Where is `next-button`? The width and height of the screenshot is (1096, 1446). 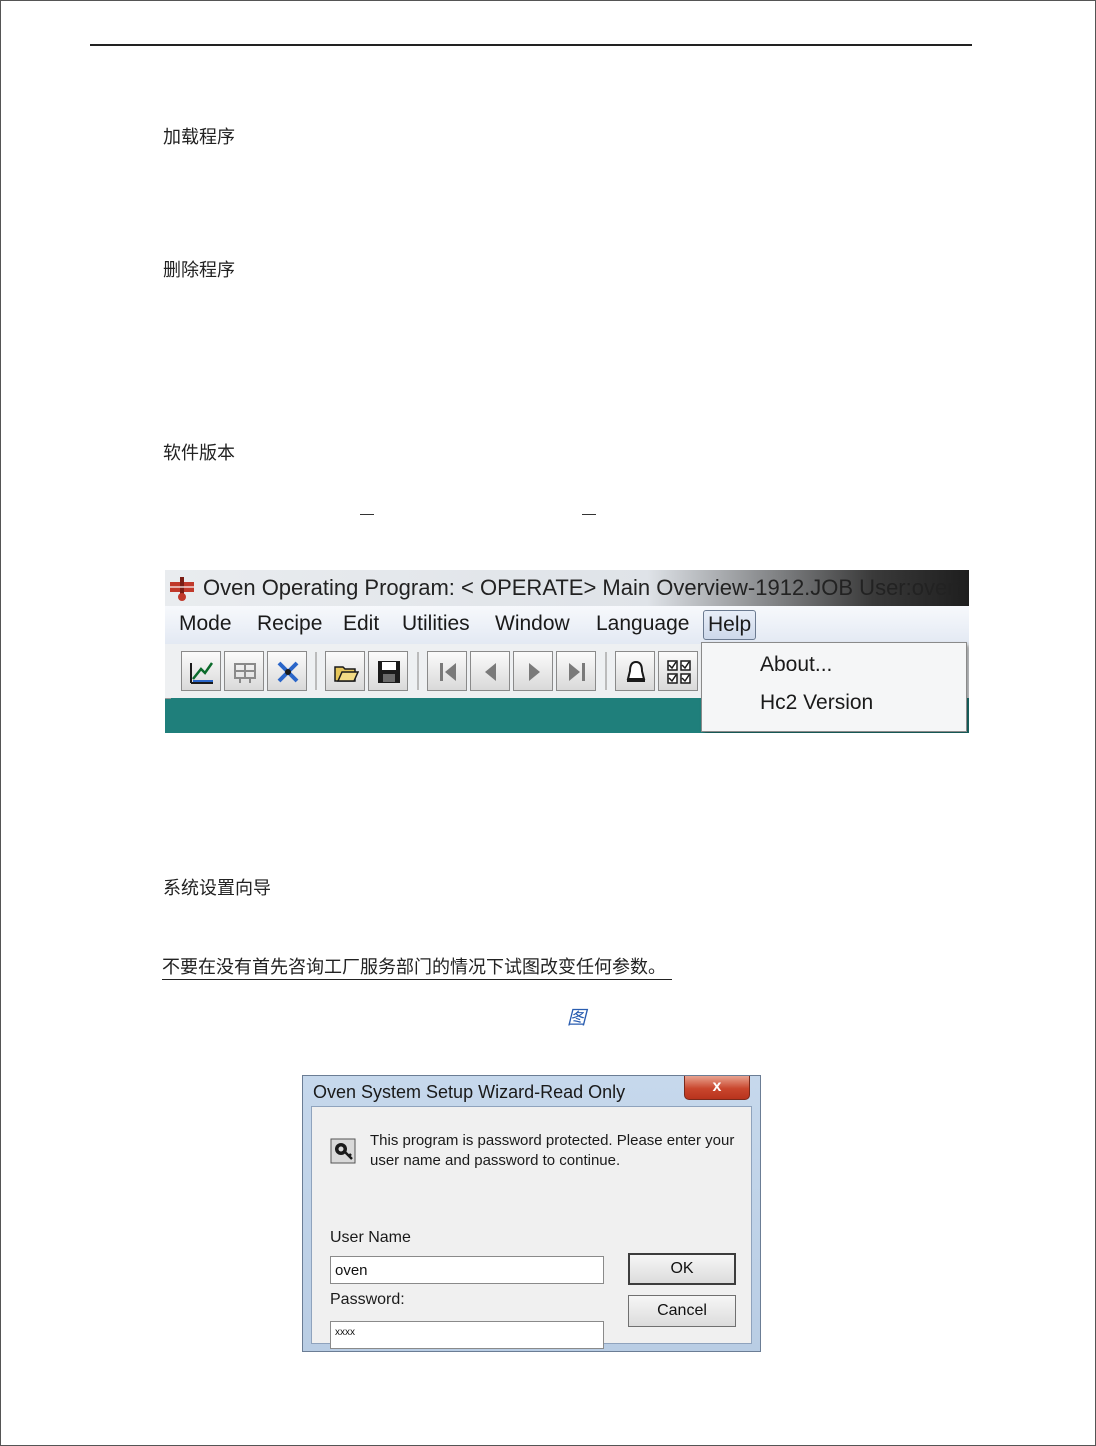
next-button is located at coordinates (533, 671).